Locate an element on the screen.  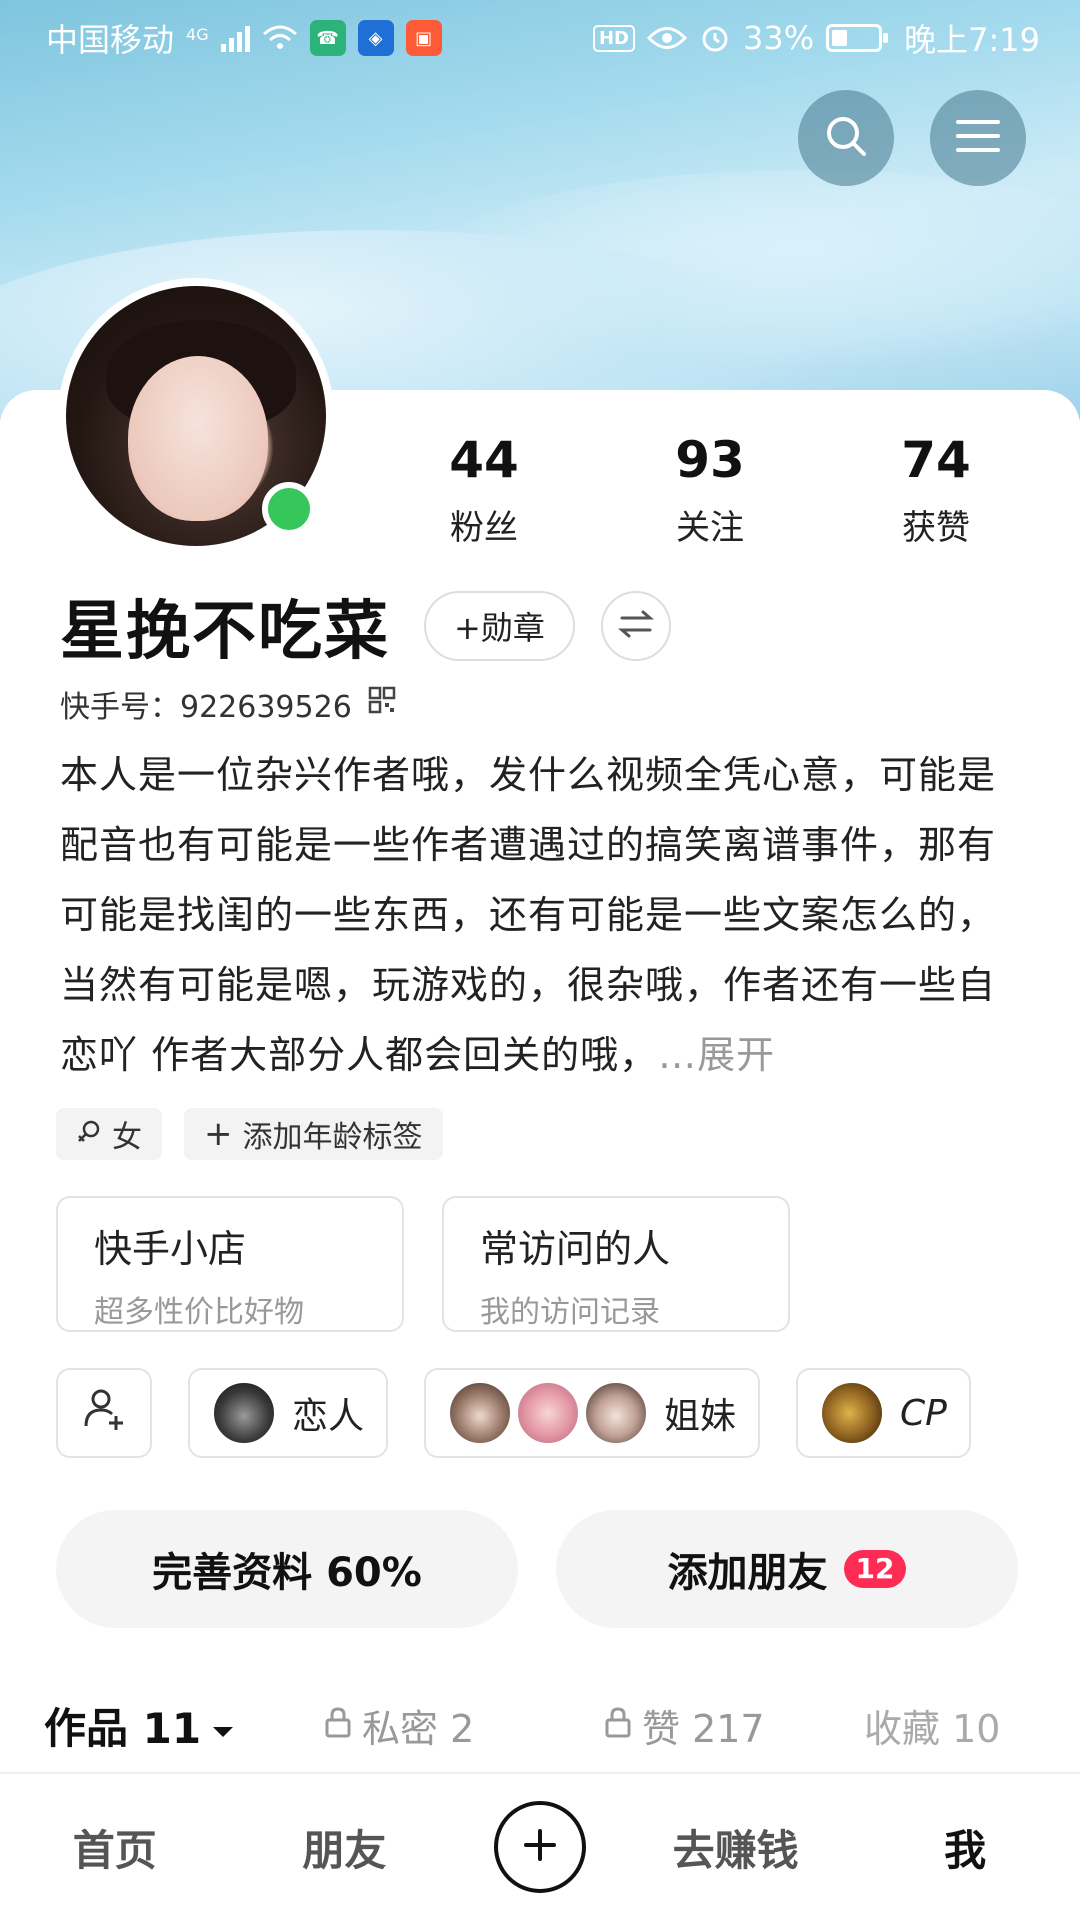
add-relation-button is located at coordinates (104, 1413).